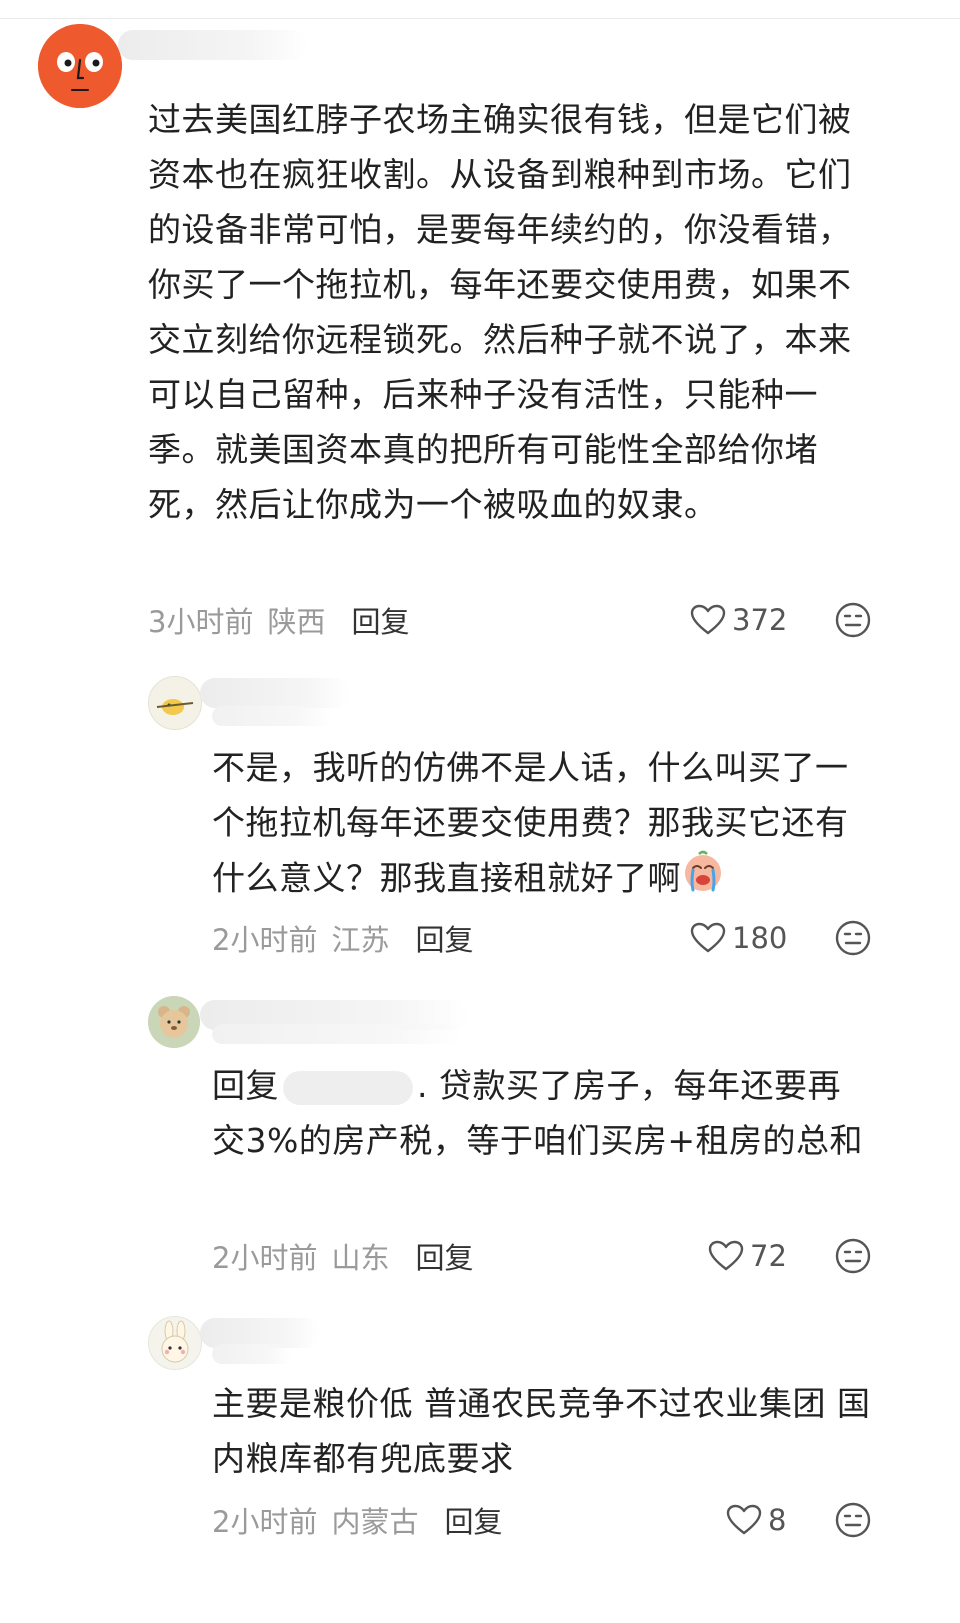 The height and width of the screenshot is (1623, 960). I want to click on cartoon-face-icon, so click(80, 66).